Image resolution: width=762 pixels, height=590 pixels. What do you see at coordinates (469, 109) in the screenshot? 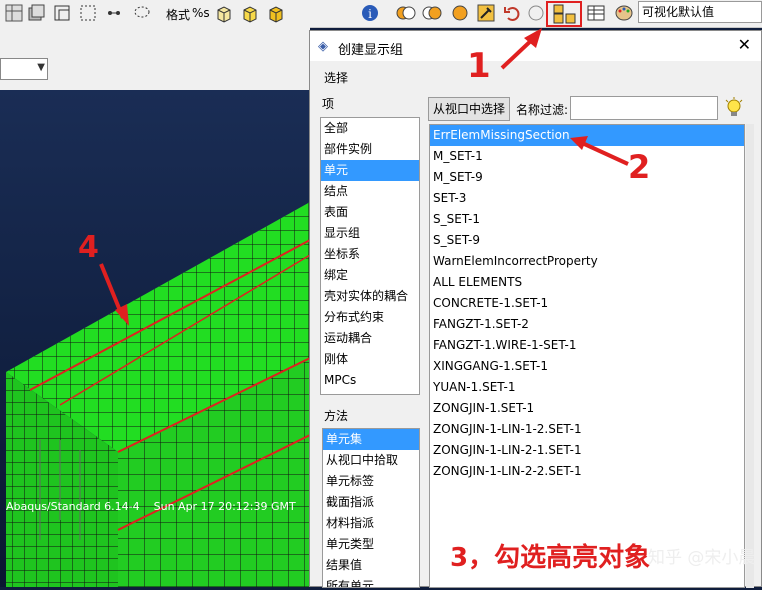
I see `pick-from-viewport-button: 从视口中选择` at bounding box center [469, 109].